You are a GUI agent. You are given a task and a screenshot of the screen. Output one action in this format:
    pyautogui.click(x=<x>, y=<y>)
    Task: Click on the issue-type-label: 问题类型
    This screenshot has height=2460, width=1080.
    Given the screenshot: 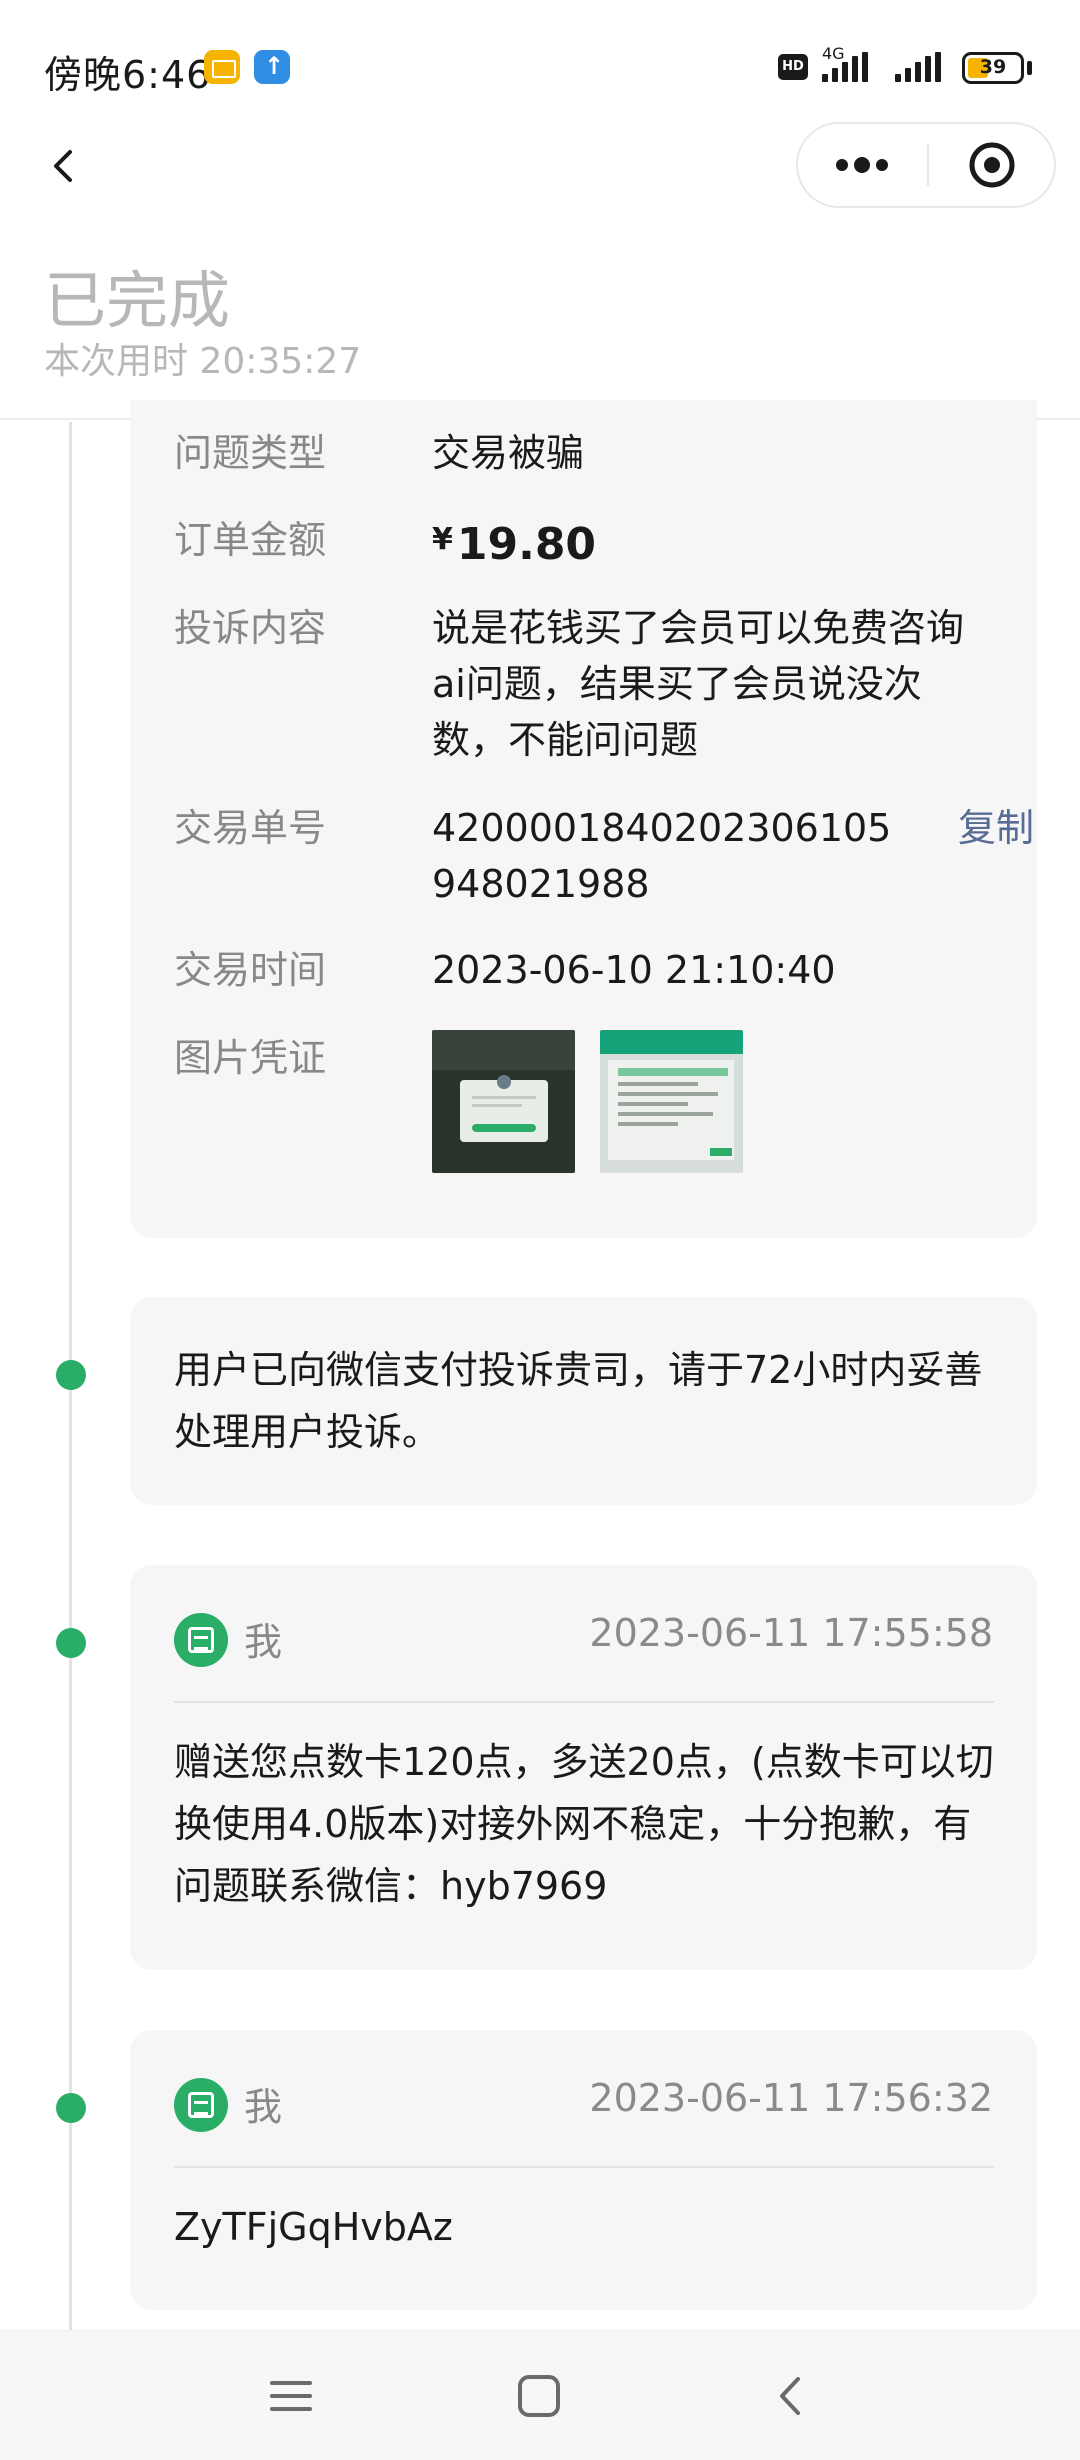 What is the action you would take?
    pyautogui.click(x=250, y=453)
    